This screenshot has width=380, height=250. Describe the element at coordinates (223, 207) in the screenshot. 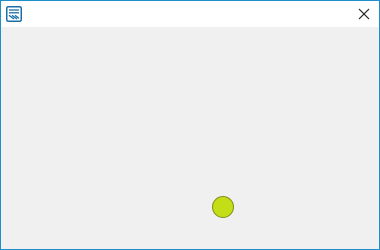

I see `status-indicator` at that location.